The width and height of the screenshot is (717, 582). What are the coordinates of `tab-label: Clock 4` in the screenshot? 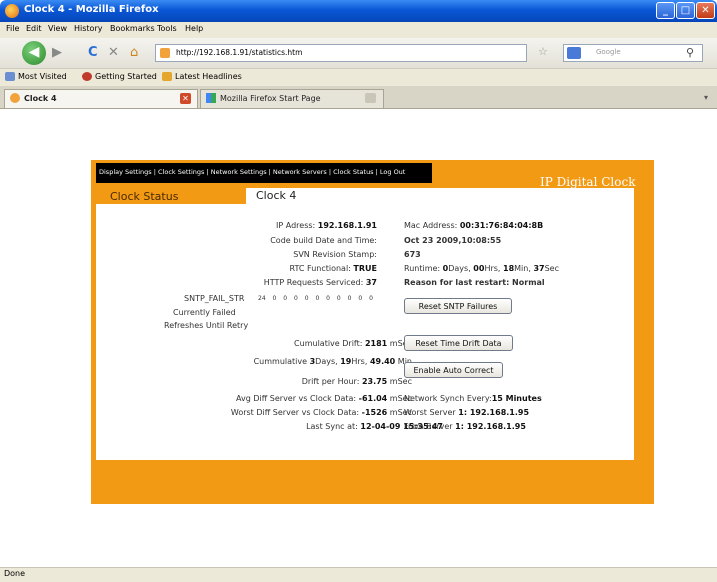 It's located at (40, 98).